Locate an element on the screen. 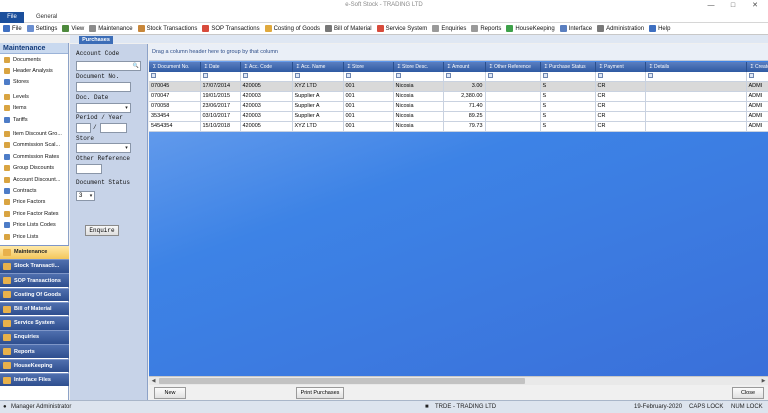 The height and width of the screenshot is (413, 768). nav-item-commission-rates: Commission Rates is located at coordinates (34, 156).